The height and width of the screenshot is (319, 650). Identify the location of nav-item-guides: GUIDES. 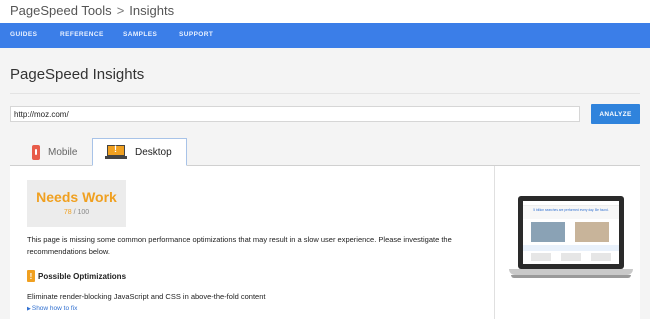
(23, 34).